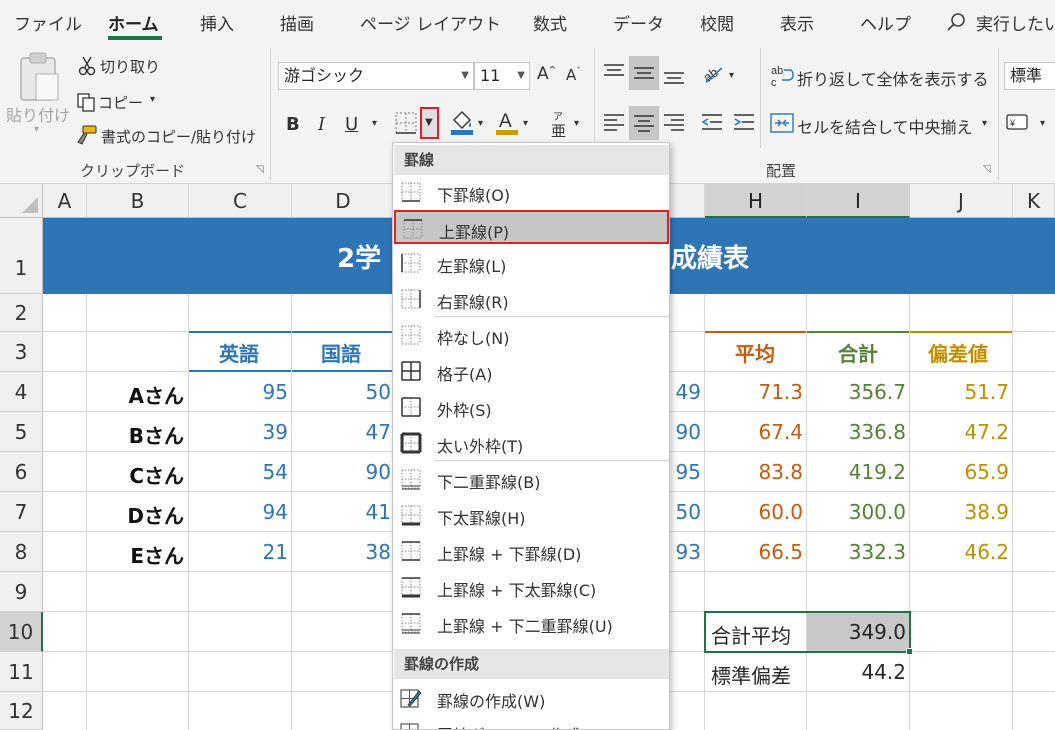 Image resolution: width=1055 pixels, height=730 pixels. Describe the element at coordinates (558, 130) in the screenshot. I see `phonetic-guide-button: 亜` at that location.